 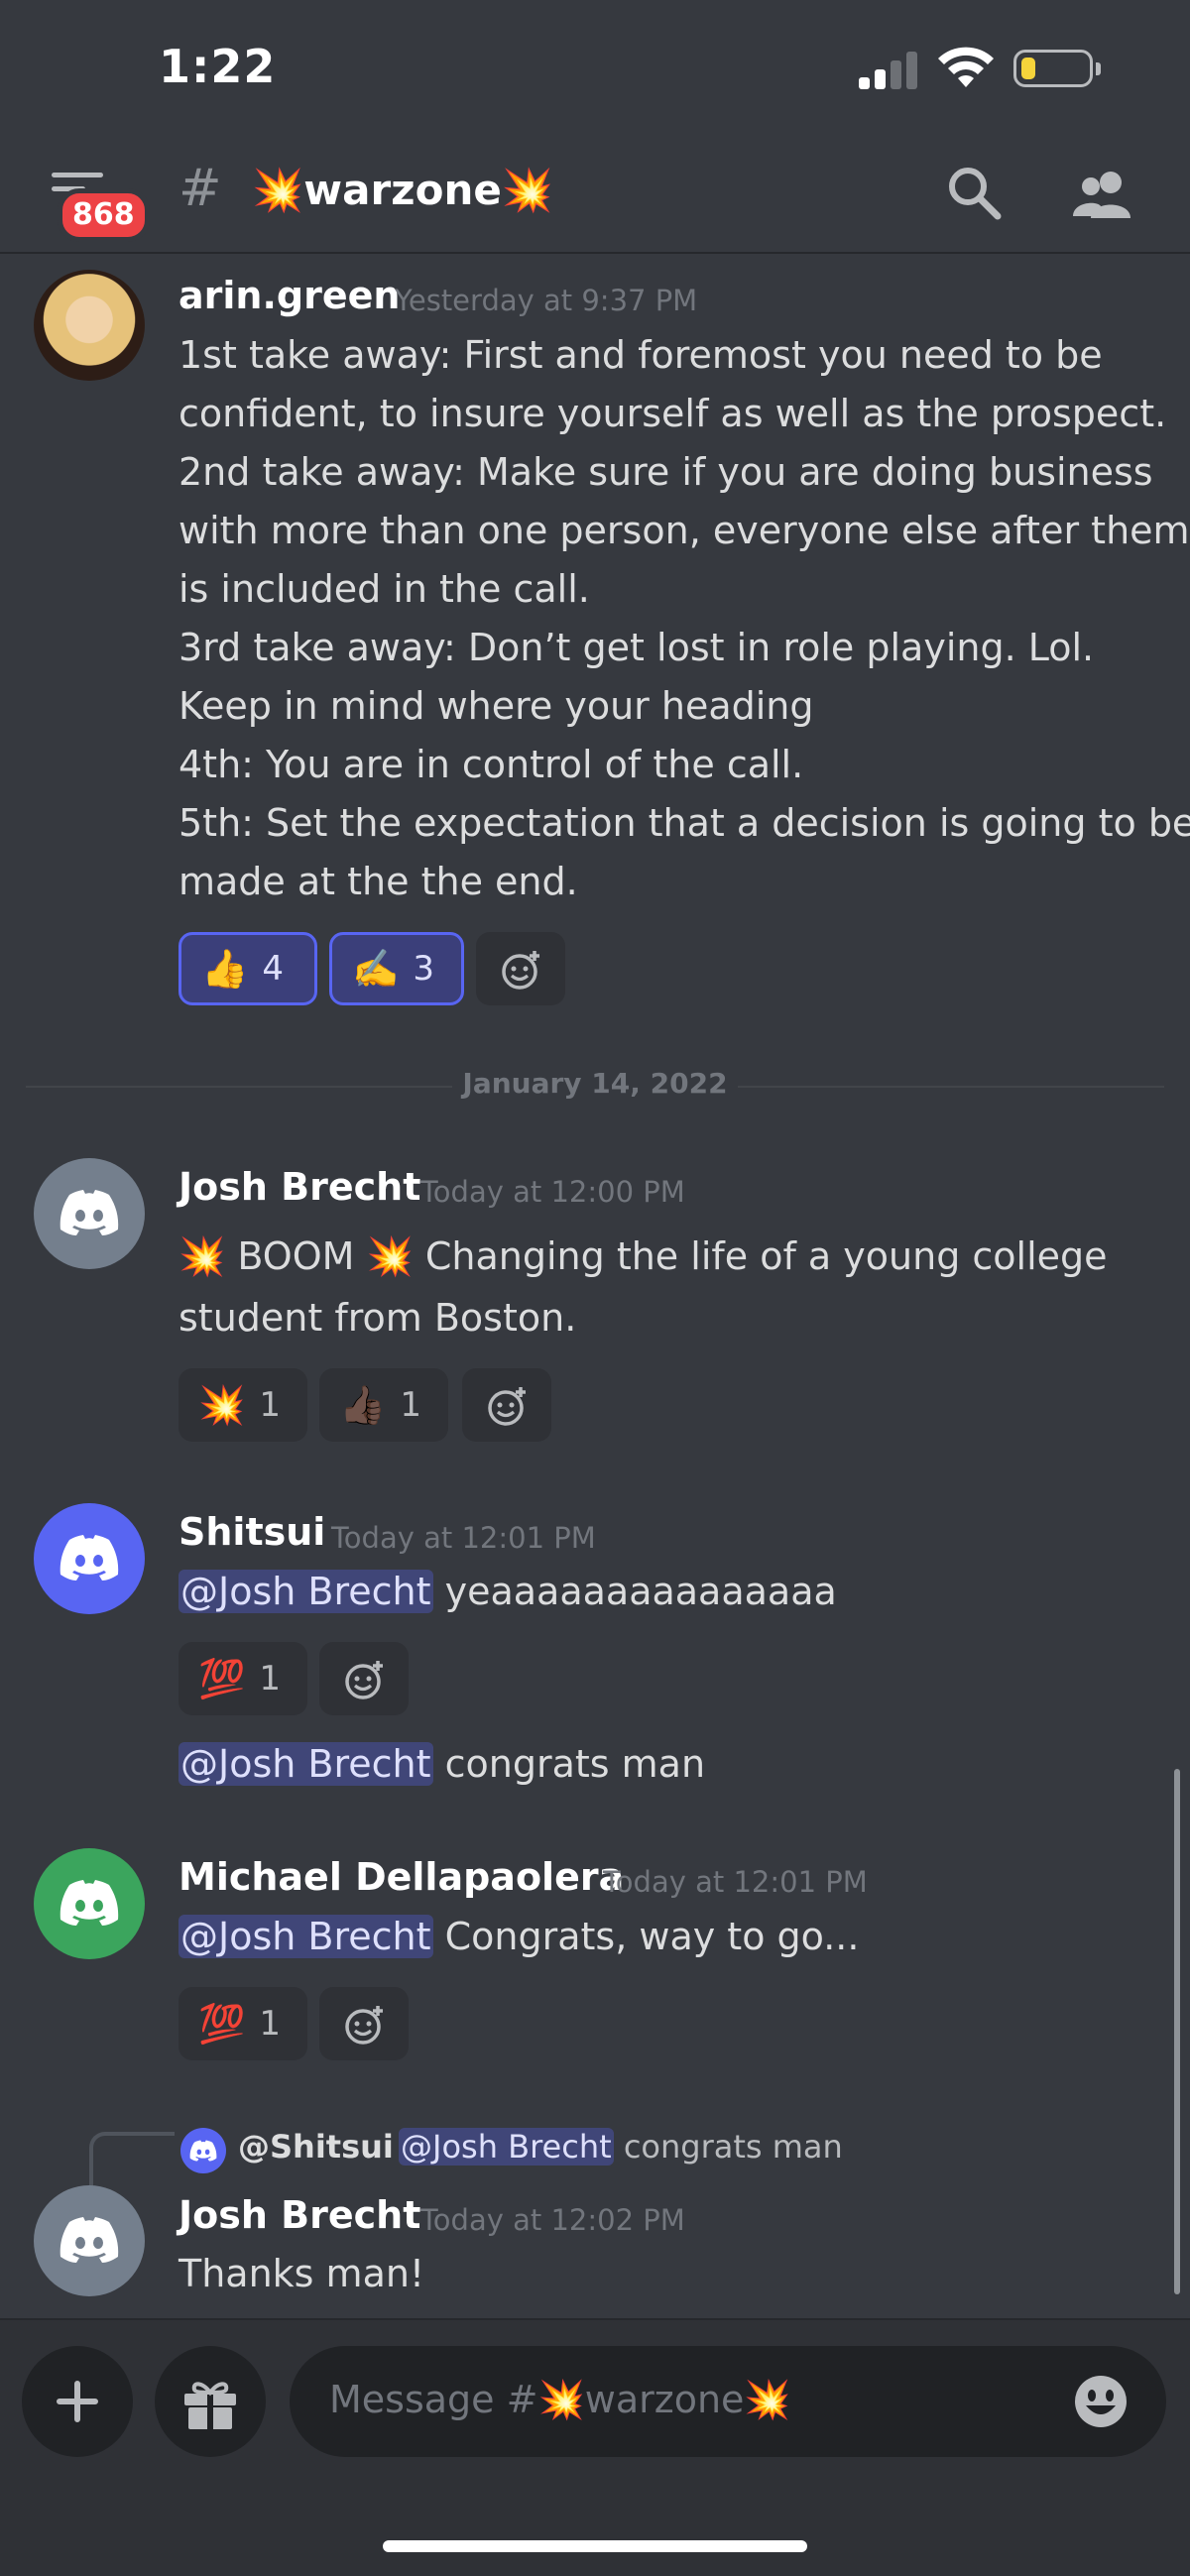 What do you see at coordinates (316, 2147) in the screenshot?
I see `reply-author: @Shitsui` at bounding box center [316, 2147].